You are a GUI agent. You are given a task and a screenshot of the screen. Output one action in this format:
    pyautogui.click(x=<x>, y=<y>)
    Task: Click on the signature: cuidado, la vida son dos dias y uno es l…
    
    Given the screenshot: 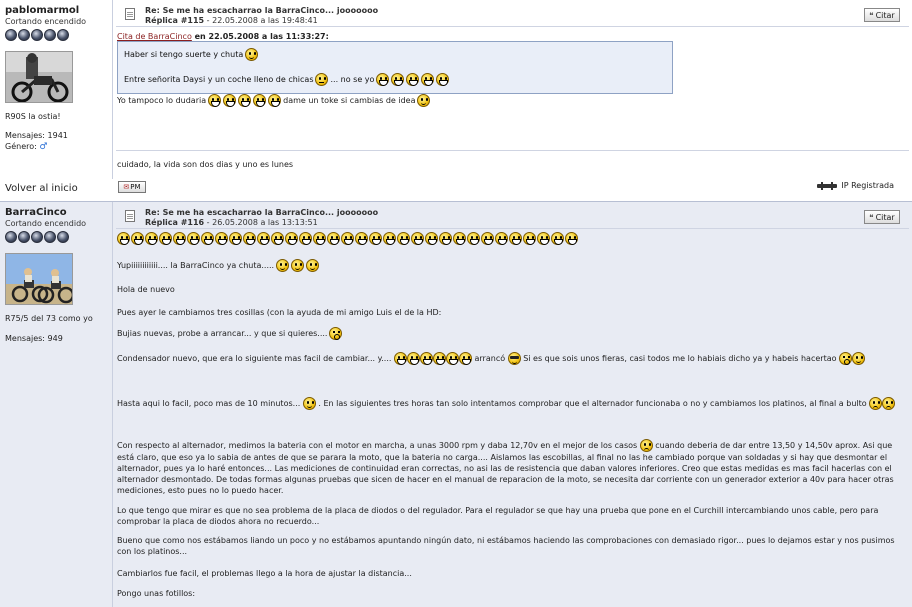 What is the action you would take?
    pyautogui.click(x=205, y=164)
    